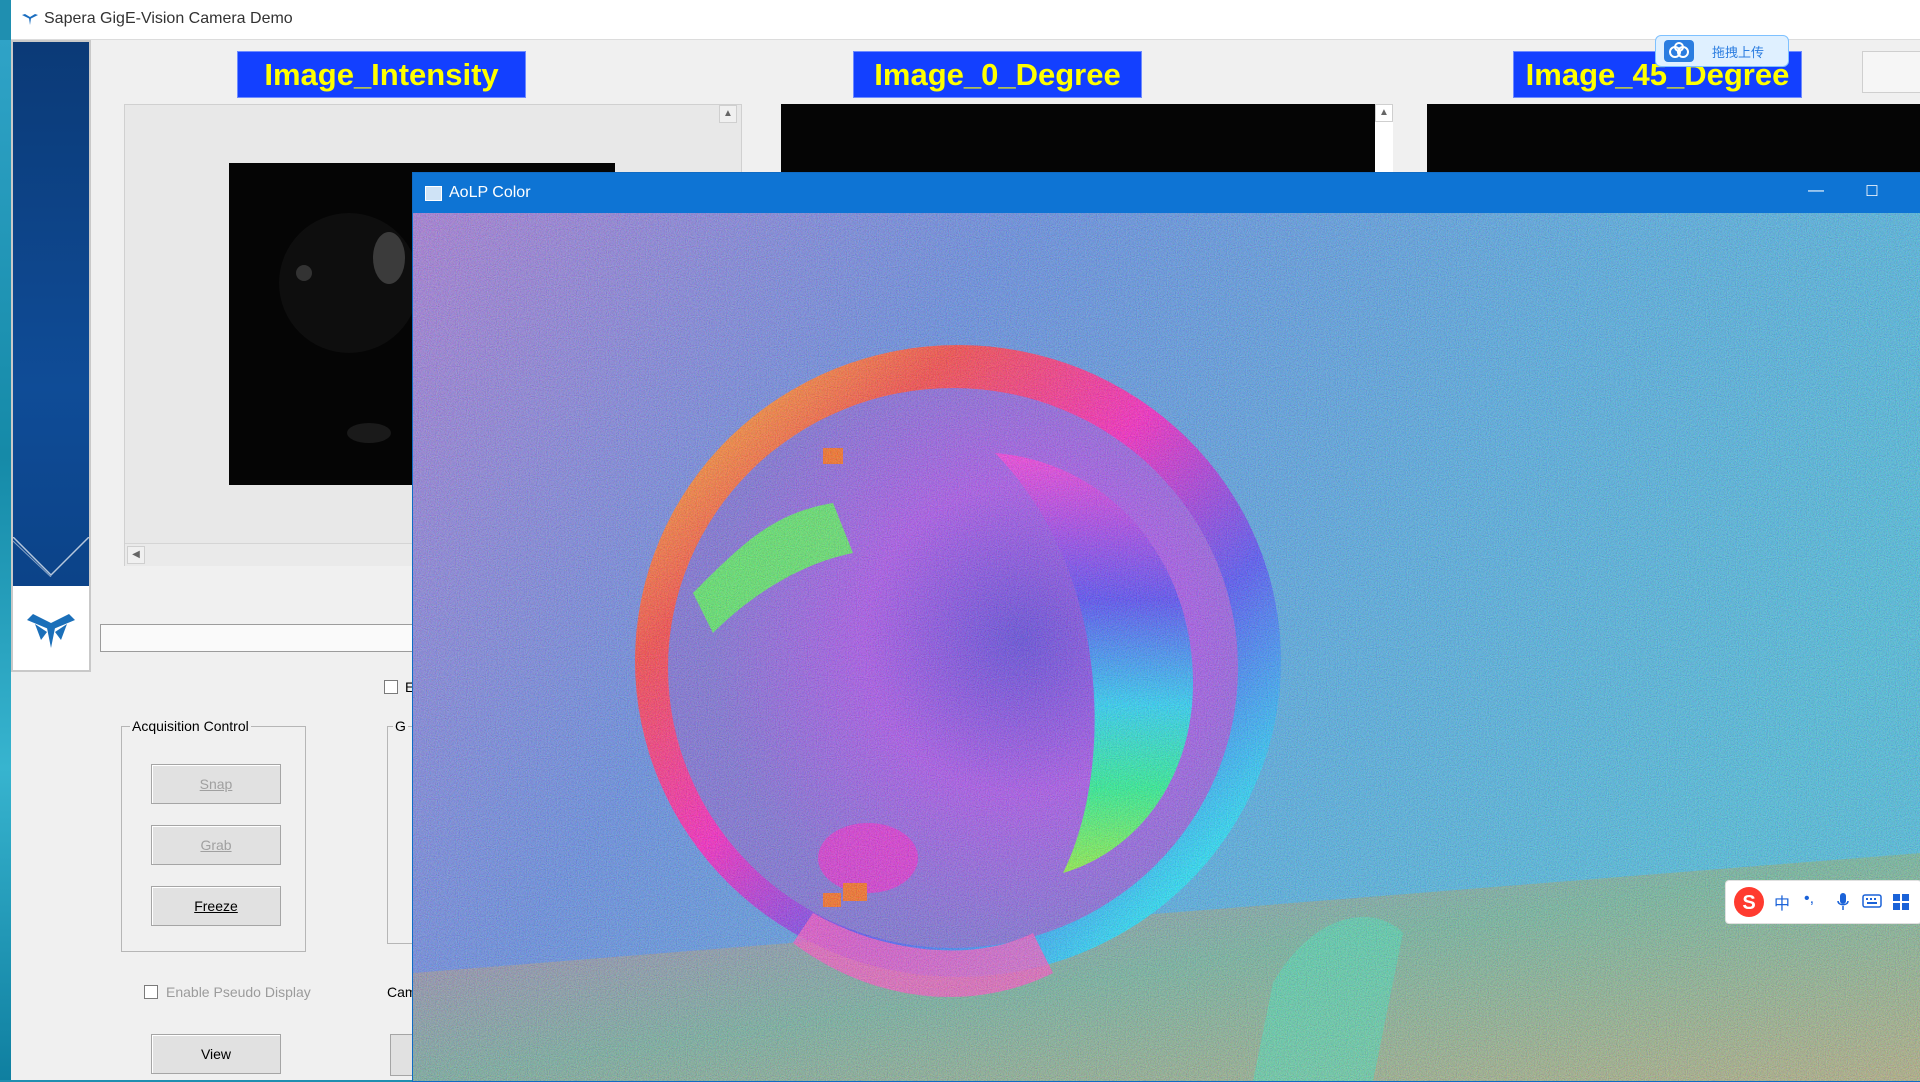 The height and width of the screenshot is (1082, 1920). I want to click on minimize-icon: —, so click(1816, 192).